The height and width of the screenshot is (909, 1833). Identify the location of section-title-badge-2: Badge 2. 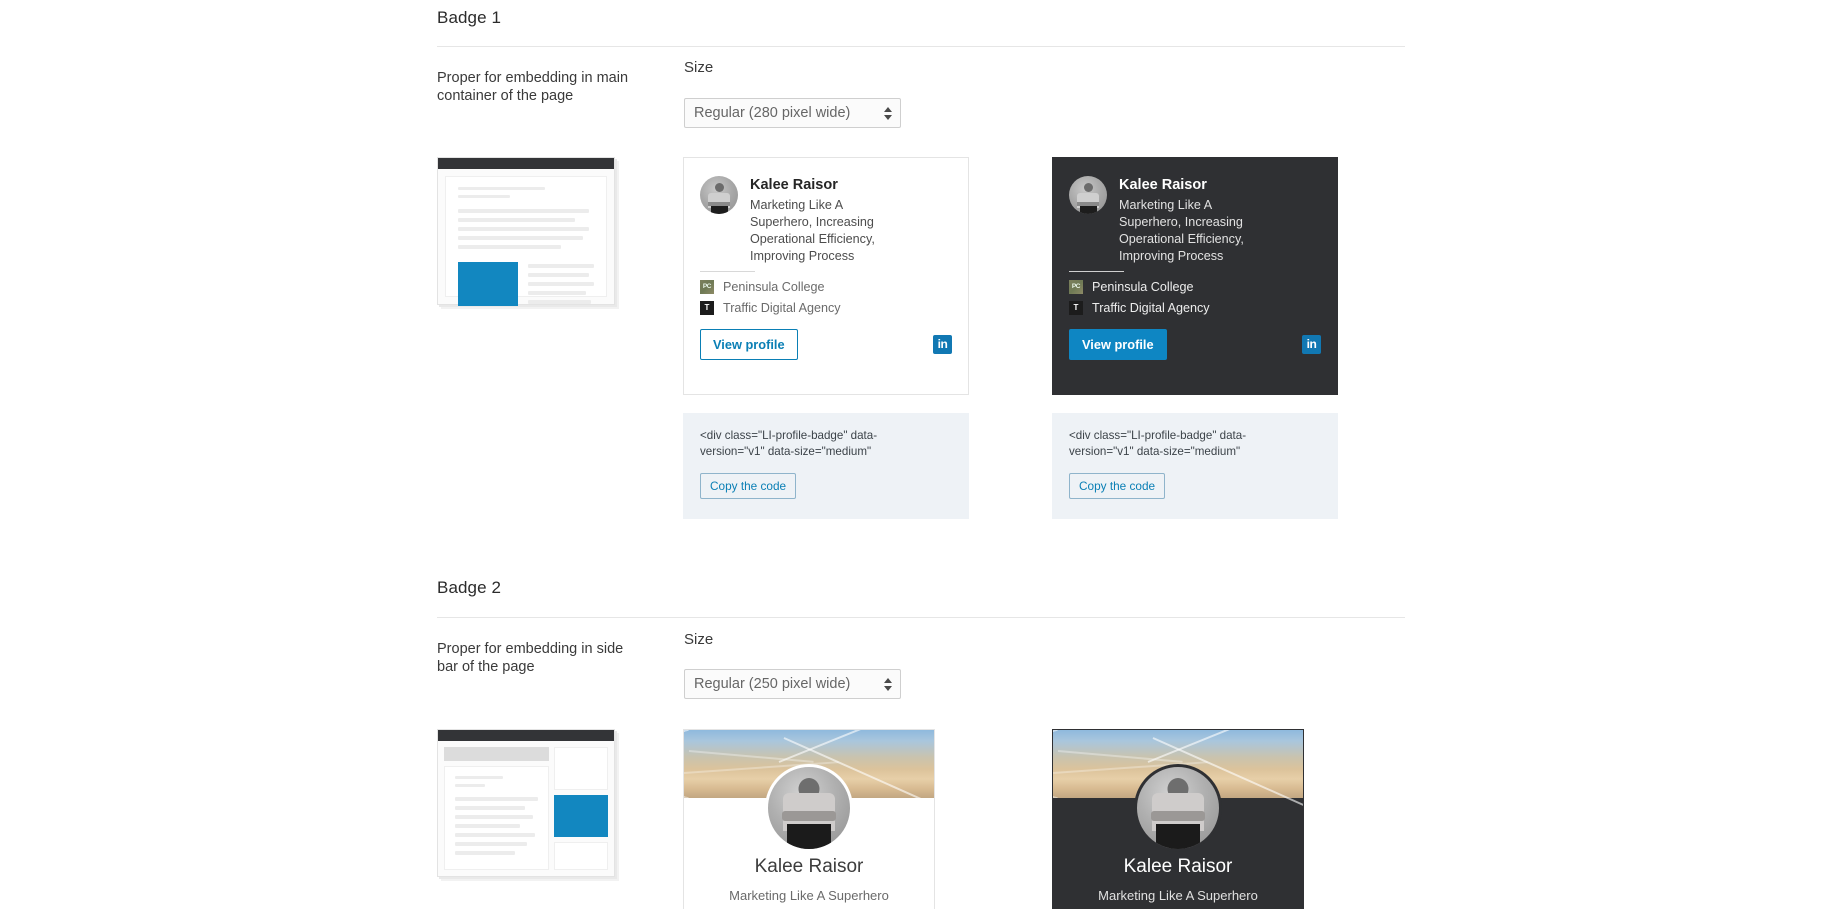
(469, 587).